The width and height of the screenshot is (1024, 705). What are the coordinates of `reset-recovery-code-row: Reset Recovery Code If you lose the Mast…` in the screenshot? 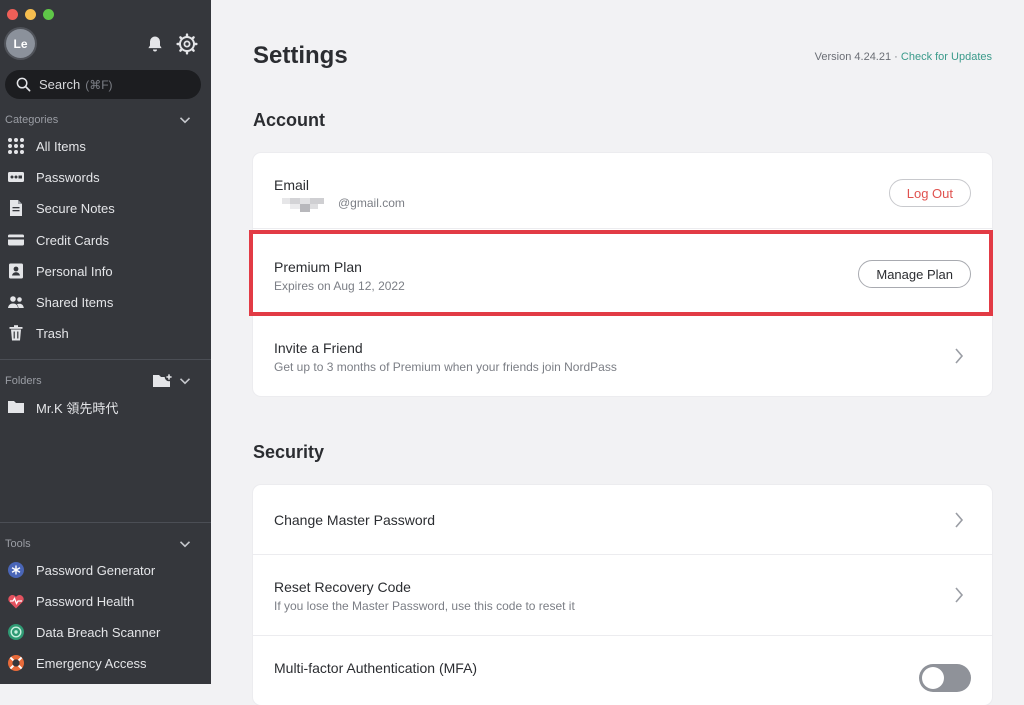 It's located at (622, 595).